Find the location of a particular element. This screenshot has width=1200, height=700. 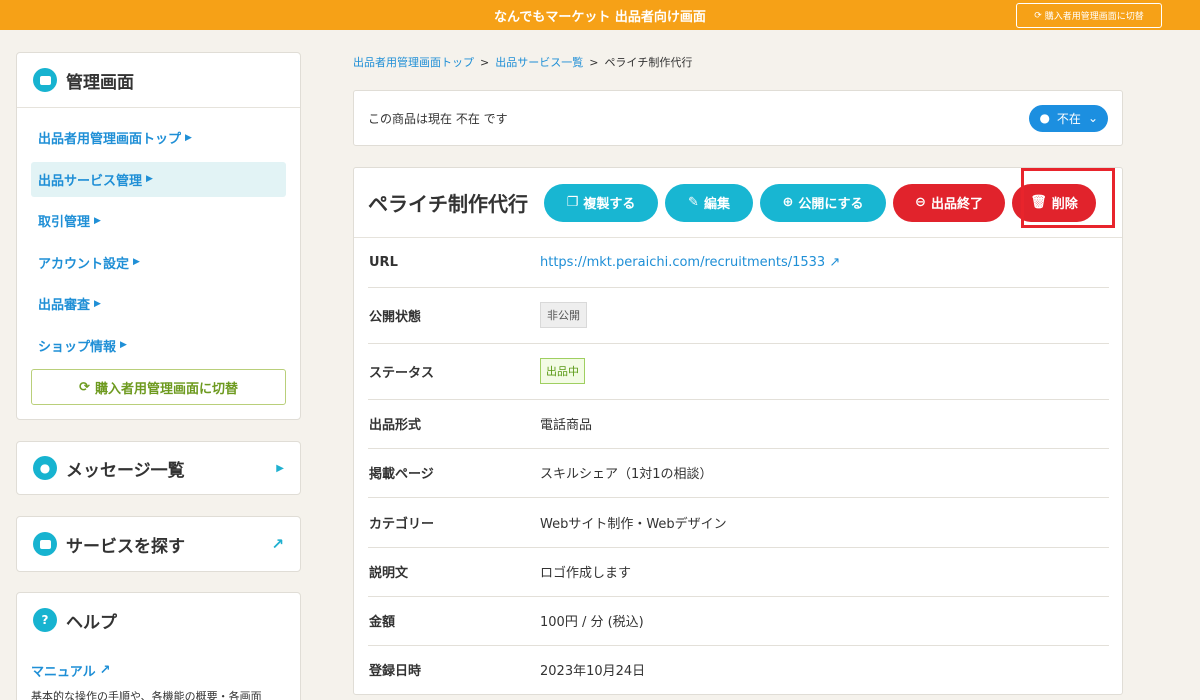

sidebar-item-label: 取引管理 is located at coordinates (64, 222).